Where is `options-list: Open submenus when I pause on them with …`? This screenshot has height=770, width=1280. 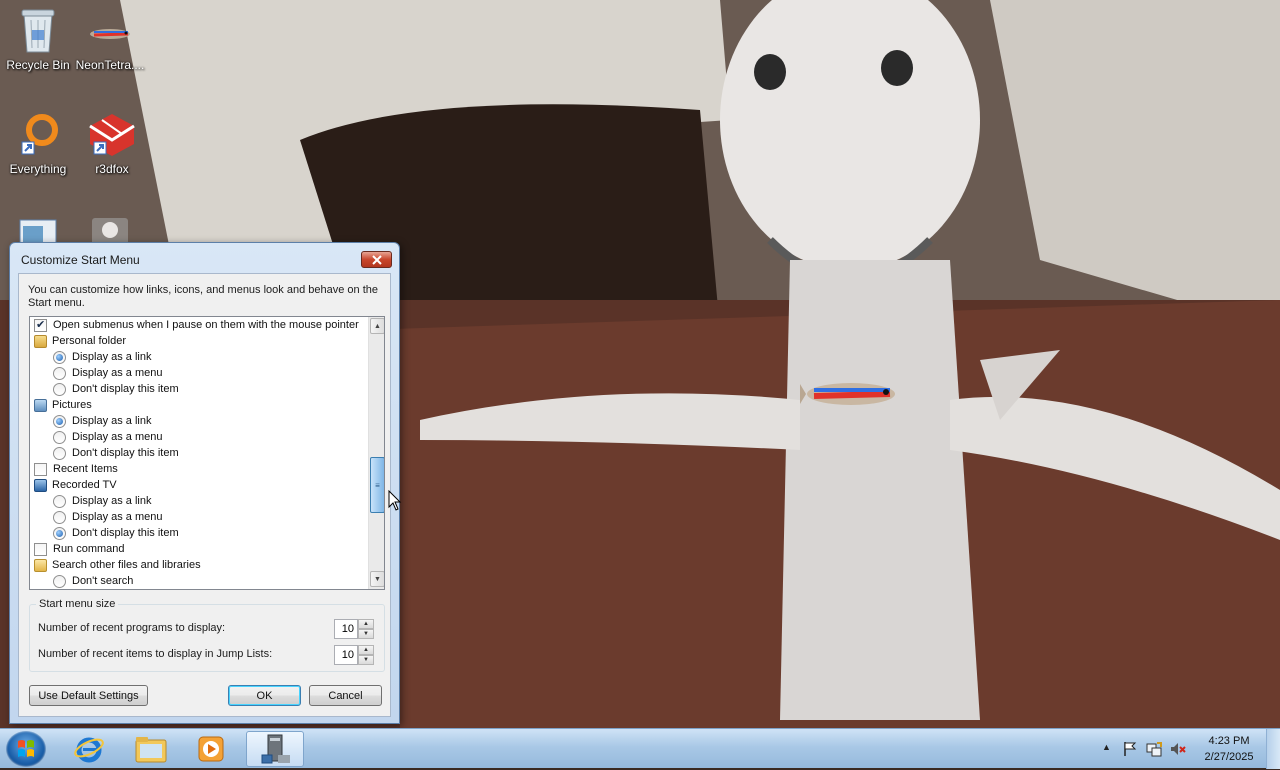
options-list: Open submenus when I pause on them with … is located at coordinates (207, 453).